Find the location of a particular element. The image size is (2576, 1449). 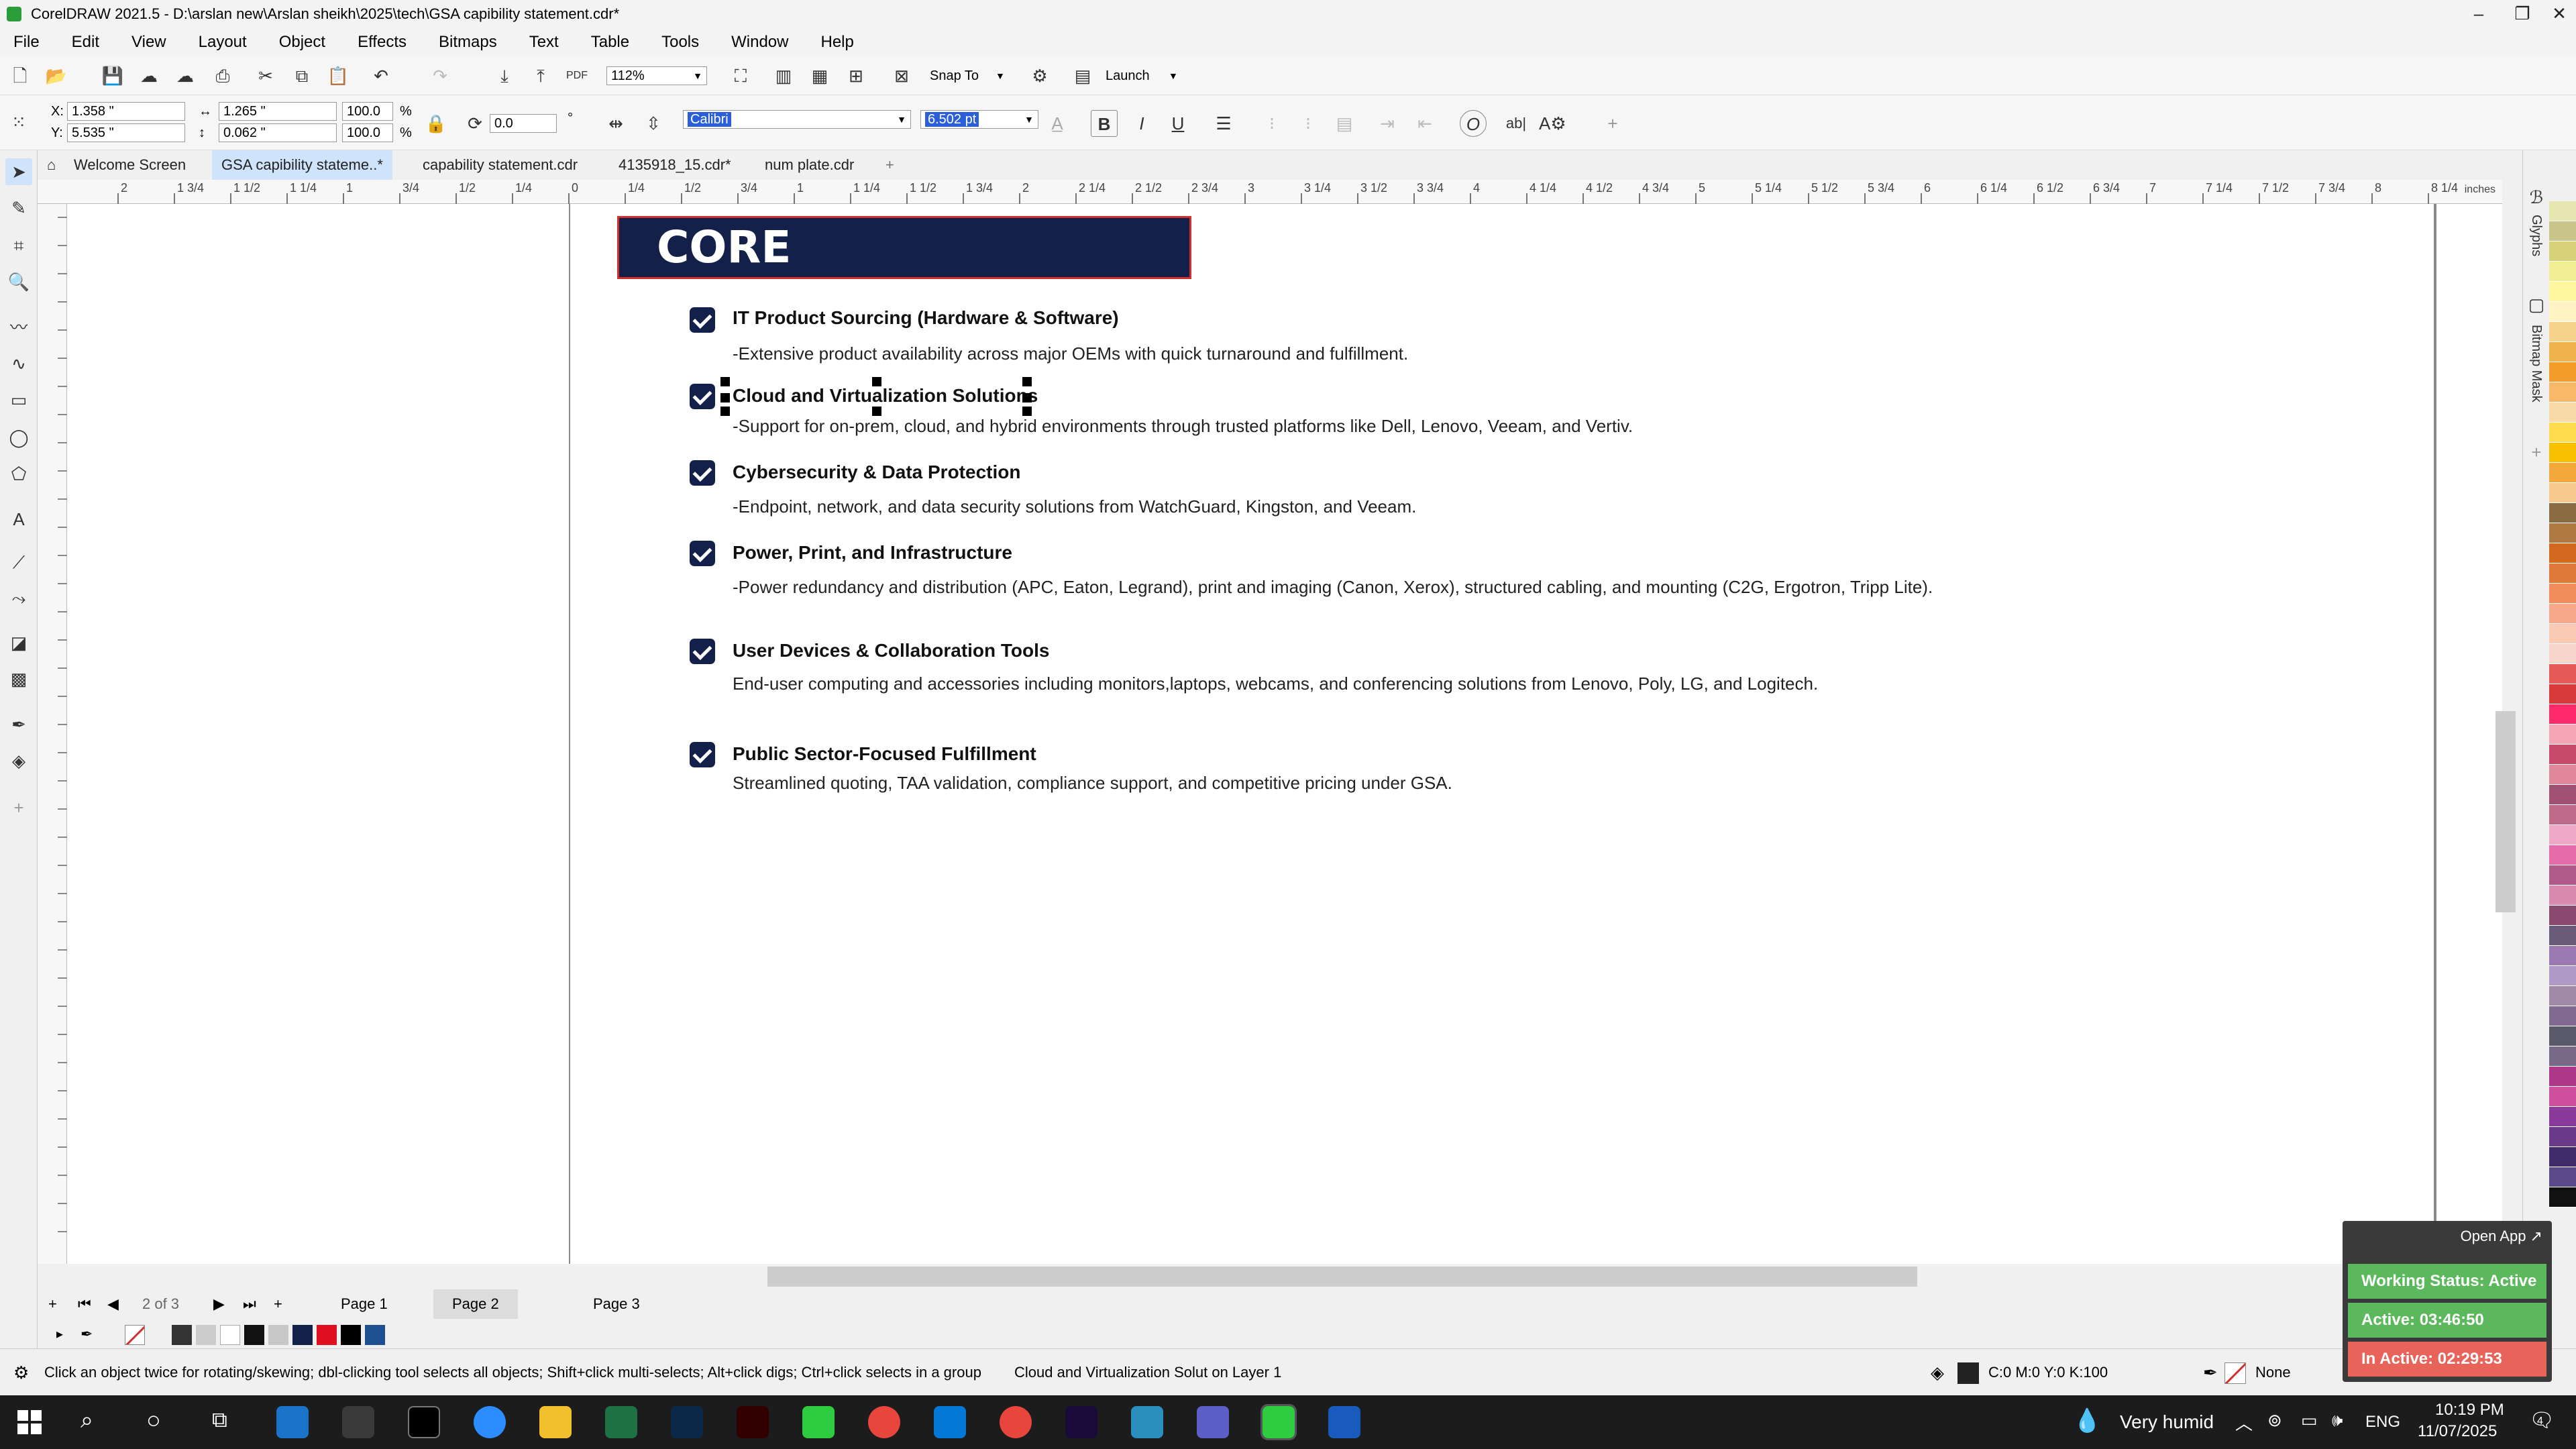

open-app-link: Open App ↗ is located at coordinates (2501, 1236).